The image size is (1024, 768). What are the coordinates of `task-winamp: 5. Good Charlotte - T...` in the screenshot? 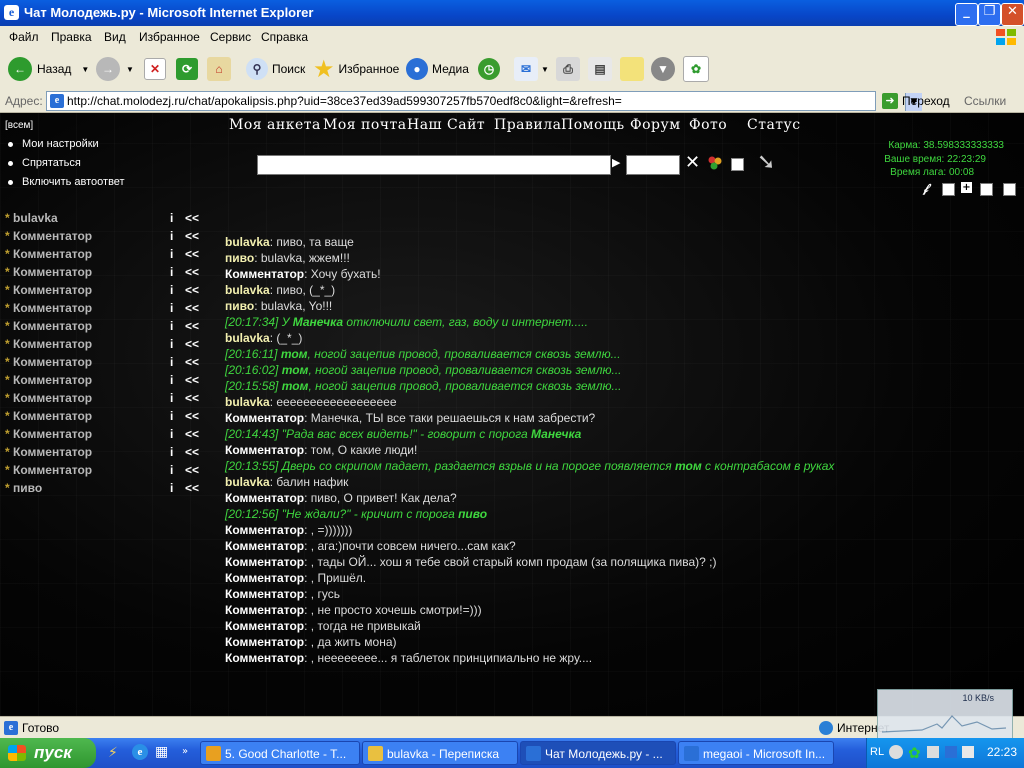 It's located at (280, 753).